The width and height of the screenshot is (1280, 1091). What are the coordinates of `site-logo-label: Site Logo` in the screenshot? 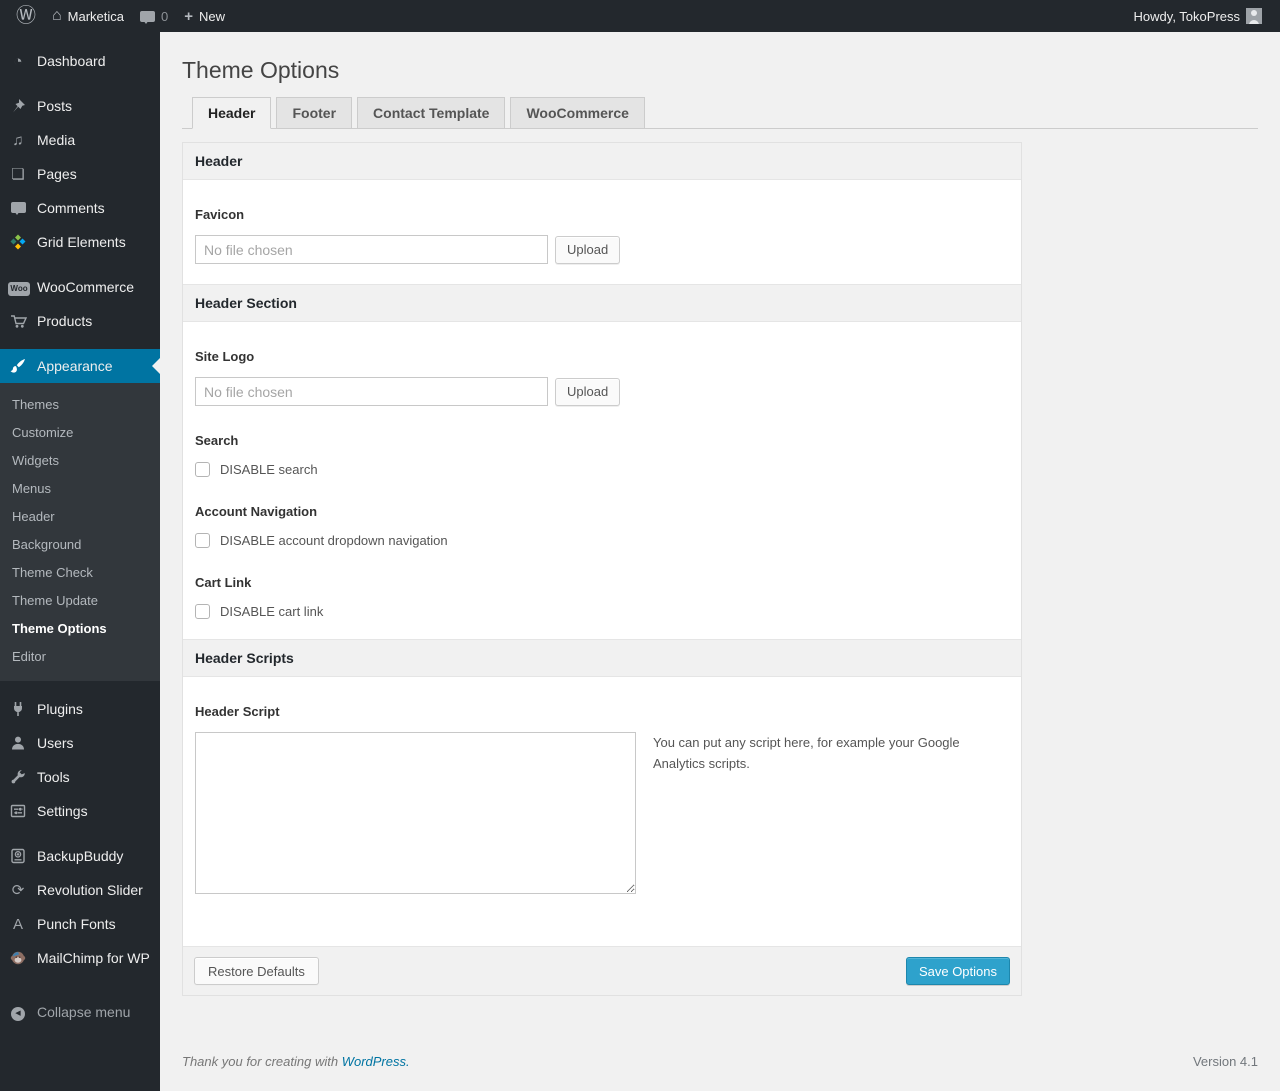 It's located at (225, 356).